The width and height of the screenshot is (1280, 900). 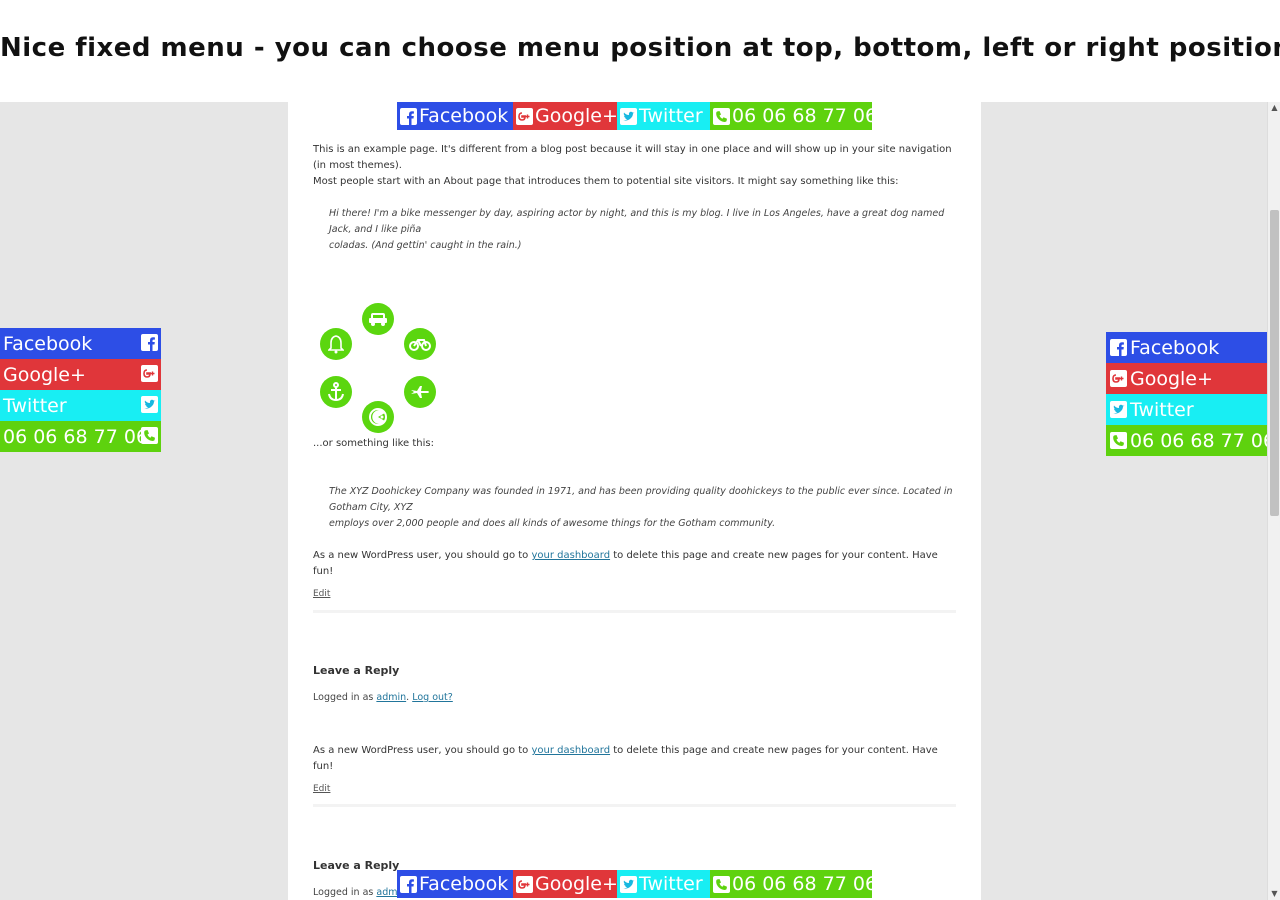 I want to click on bottom-menu-google: Google+, so click(x=565, y=884).